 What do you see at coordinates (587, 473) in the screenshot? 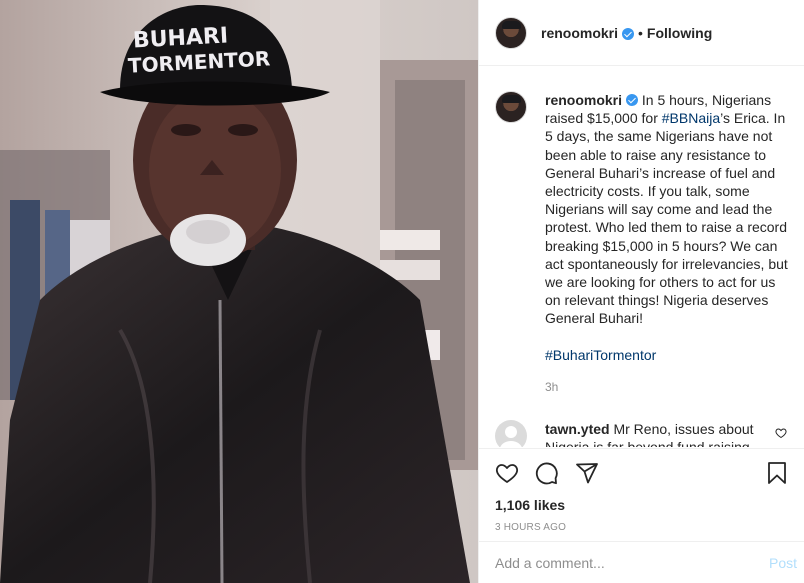
I see `share-icon` at bounding box center [587, 473].